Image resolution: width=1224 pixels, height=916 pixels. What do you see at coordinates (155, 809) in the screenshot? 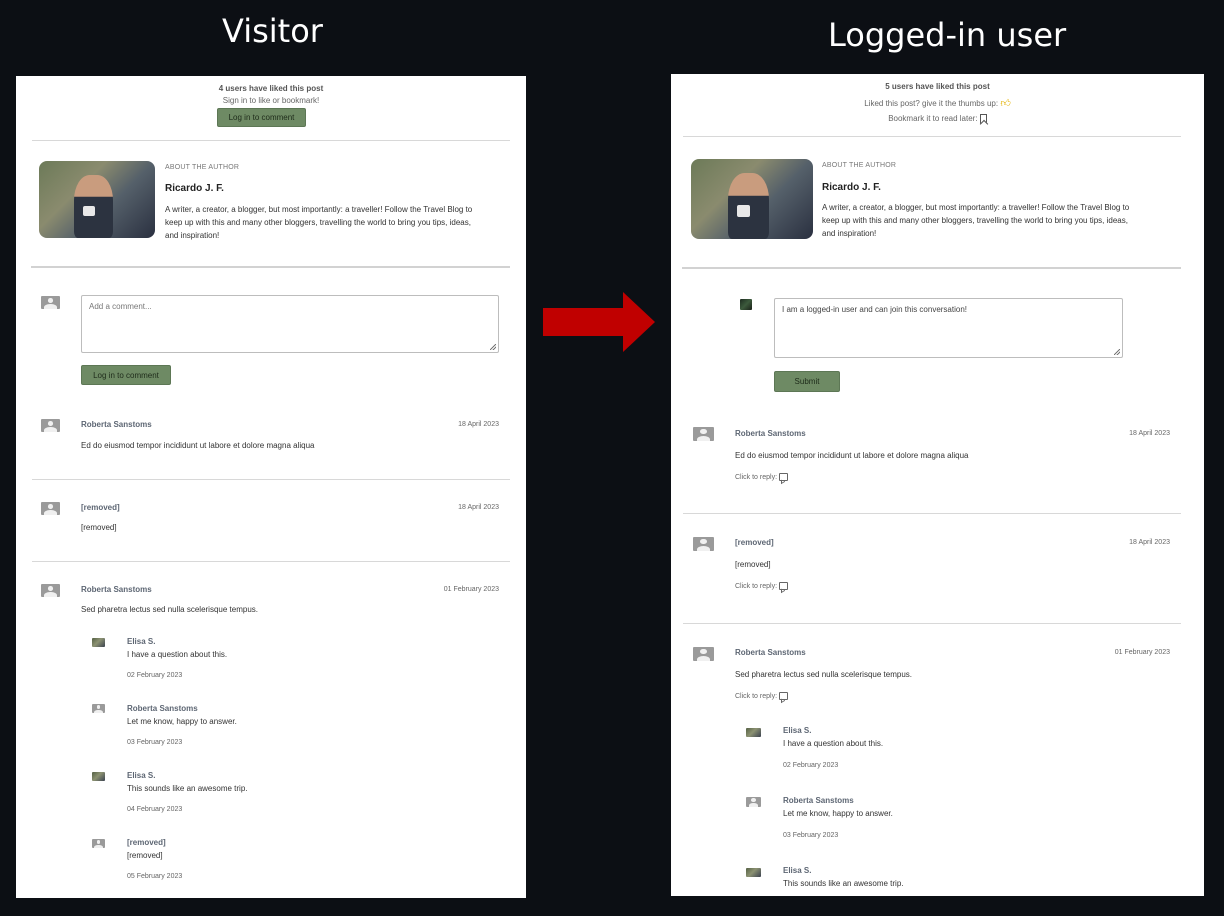
I see `reply-date: 04 February 2023` at bounding box center [155, 809].